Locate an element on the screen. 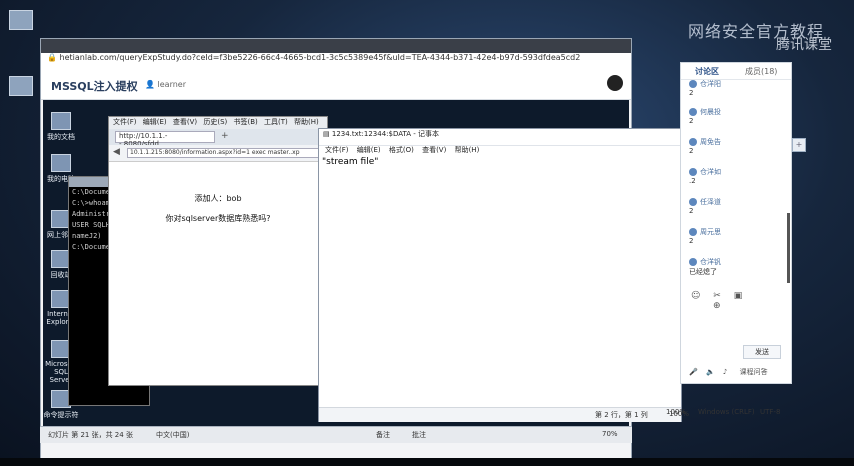 Image resolution: width=854 pixels, height=466 pixels. desktop-icon-documents: 我的文档 is located at coordinates (61, 127).